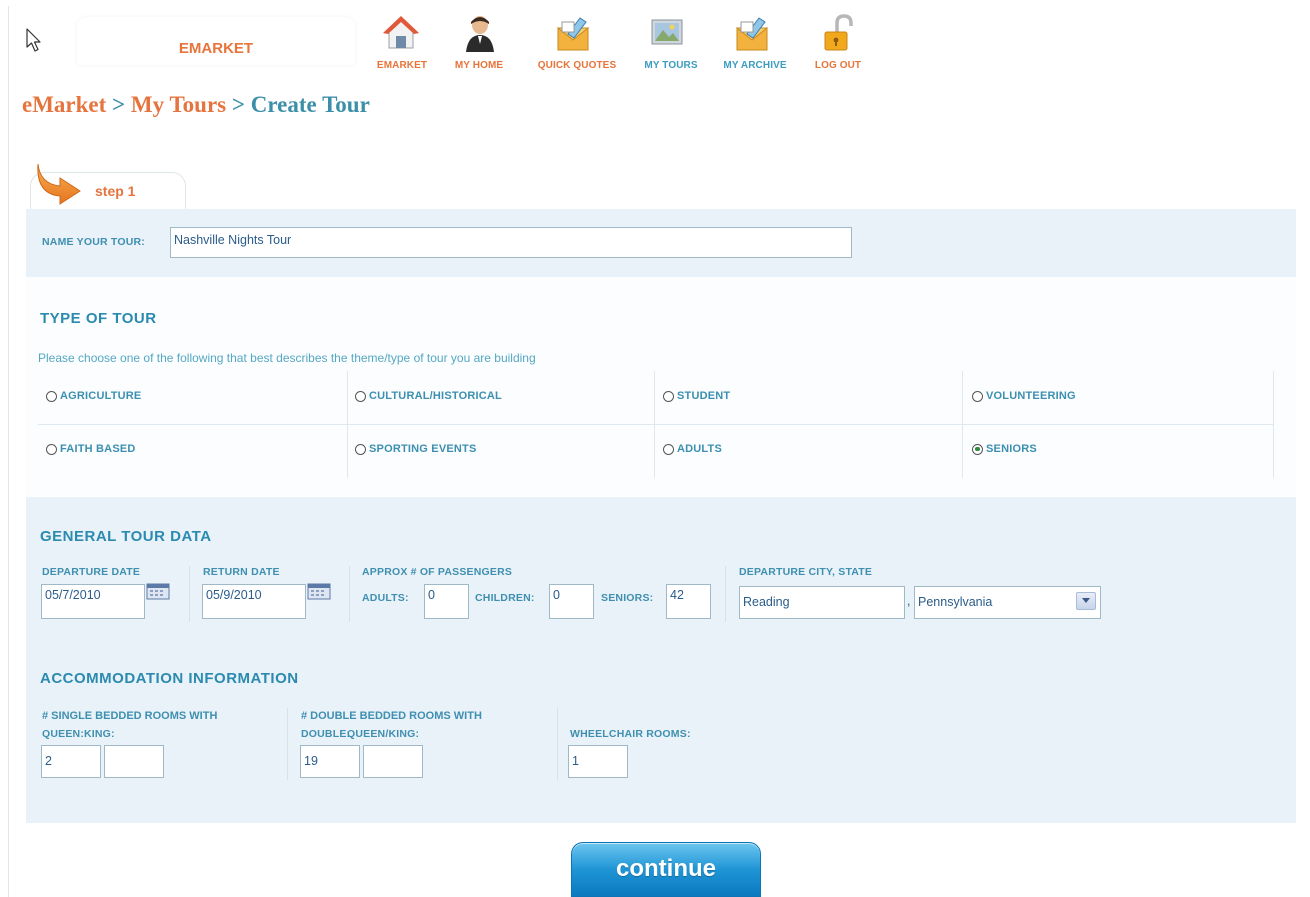 The height and width of the screenshot is (897, 1310). I want to click on tour-type-label: SENIORS, so click(1011, 449).